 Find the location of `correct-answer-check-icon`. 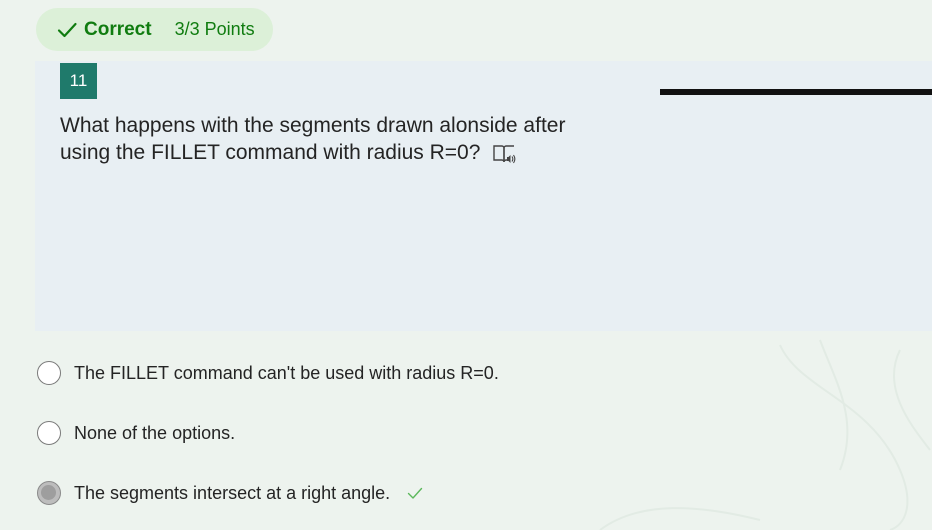

correct-answer-check-icon is located at coordinates (415, 493).